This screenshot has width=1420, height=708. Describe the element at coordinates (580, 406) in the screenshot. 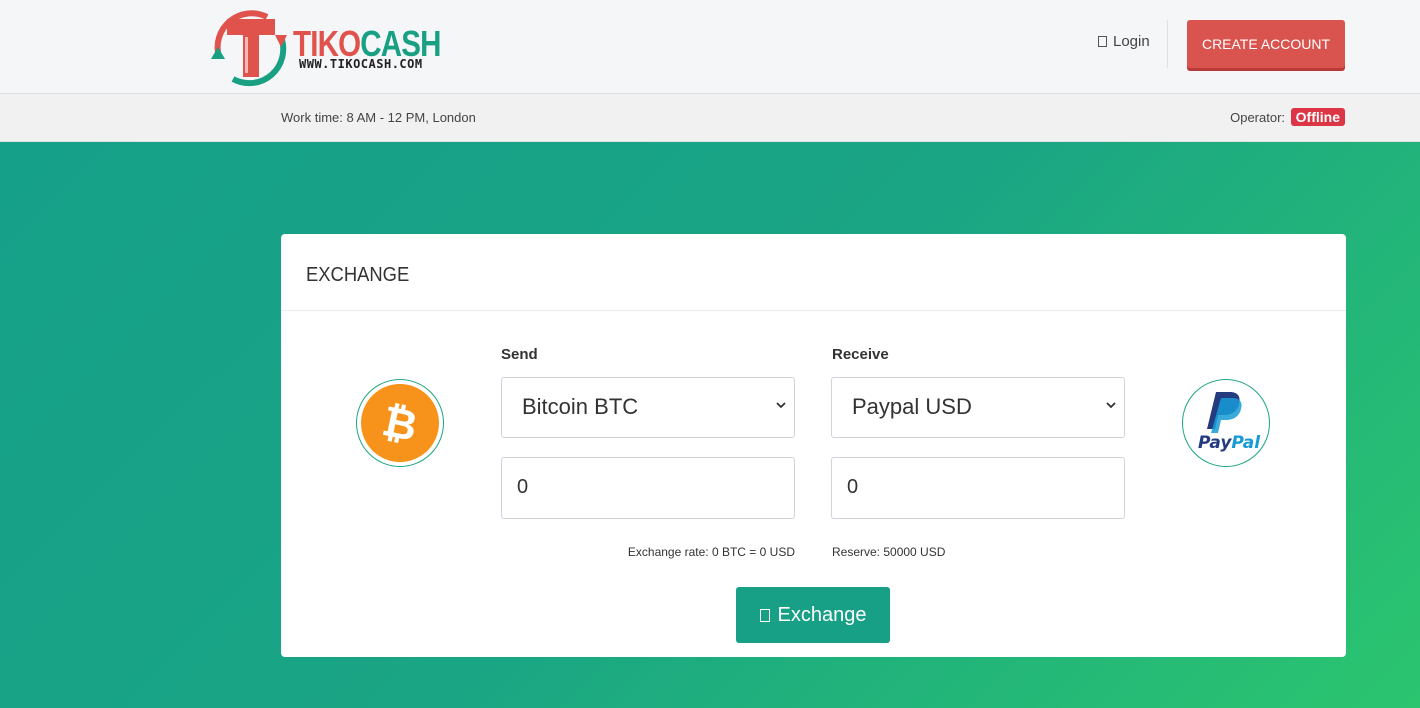

I see `send-currency-value: Bitcoin BTC` at that location.